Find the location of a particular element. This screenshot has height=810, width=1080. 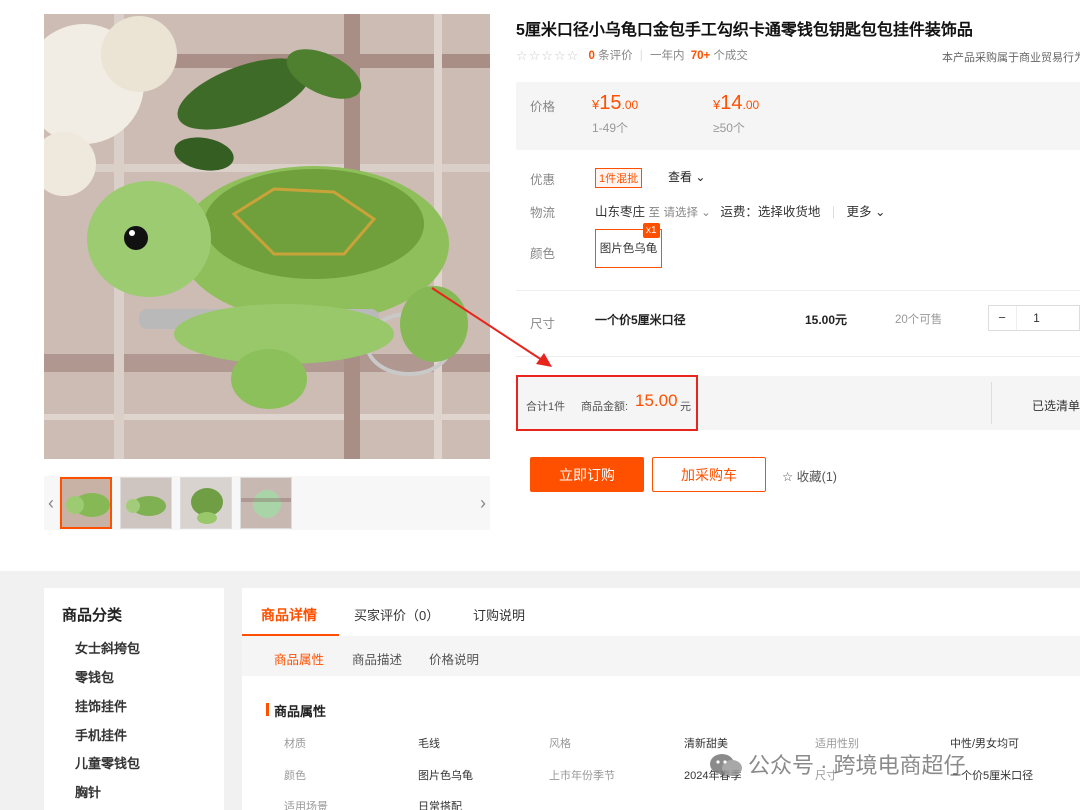

attributes-heading: 商品属性 is located at coordinates (295, 710).